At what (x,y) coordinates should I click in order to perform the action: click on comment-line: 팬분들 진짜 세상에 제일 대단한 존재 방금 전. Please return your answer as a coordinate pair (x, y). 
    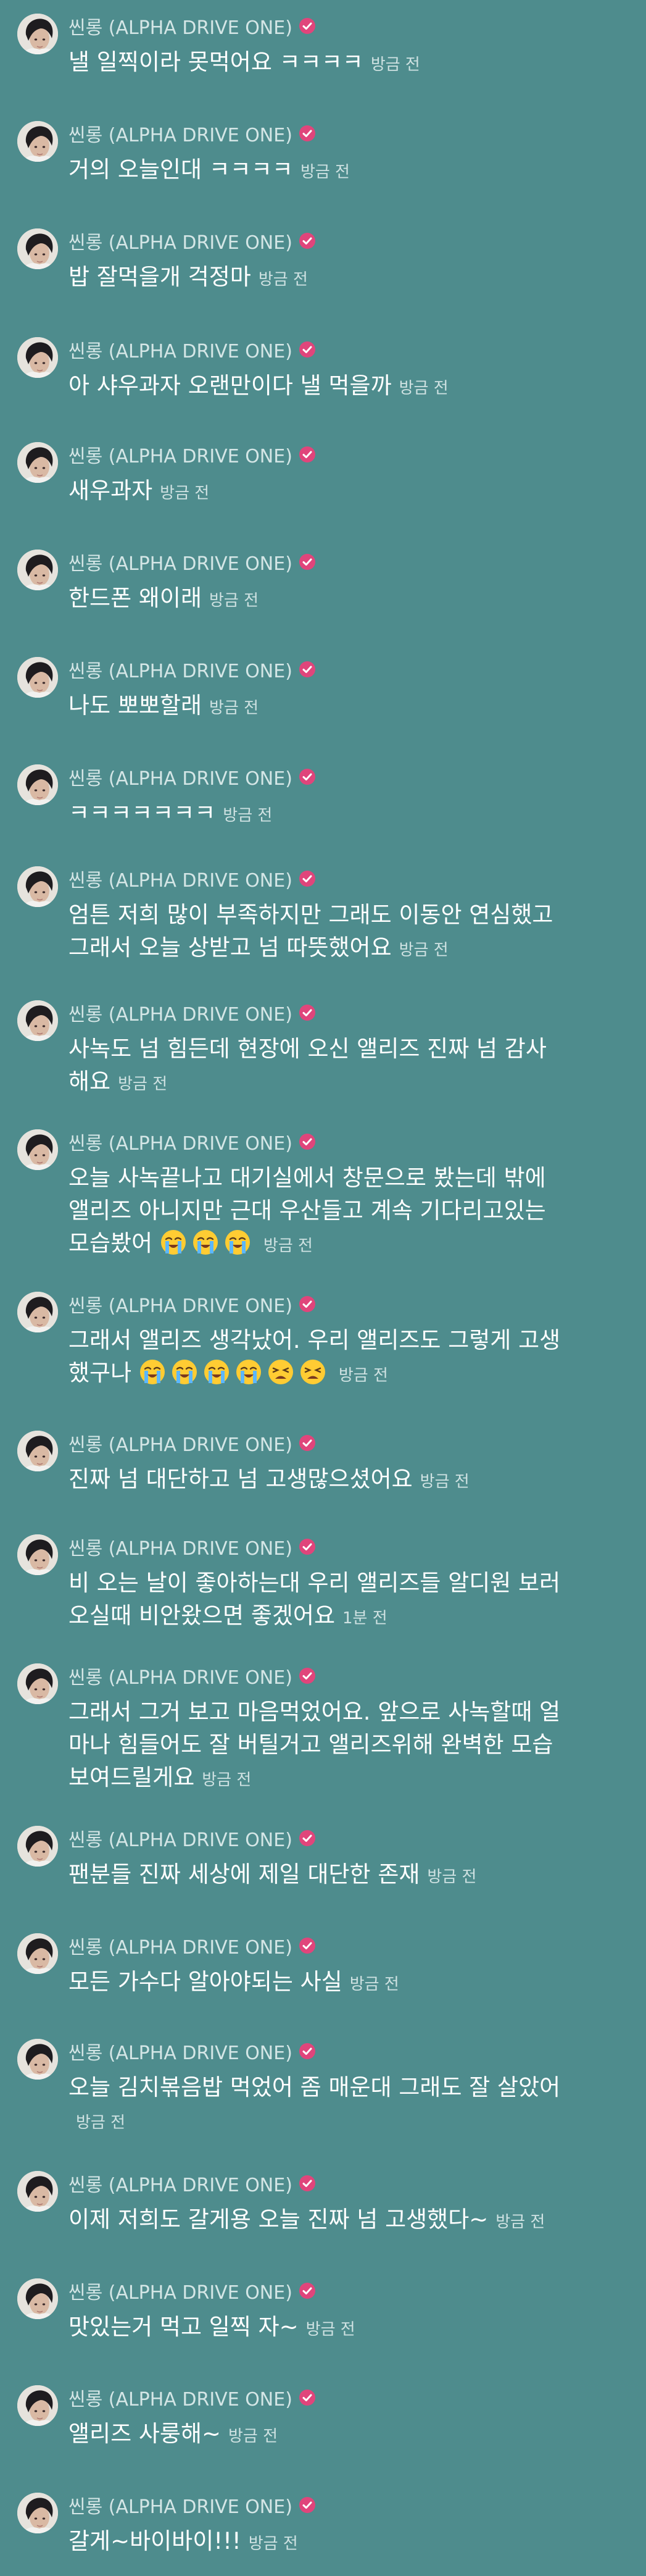
    Looking at the image, I should click on (347, 1874).